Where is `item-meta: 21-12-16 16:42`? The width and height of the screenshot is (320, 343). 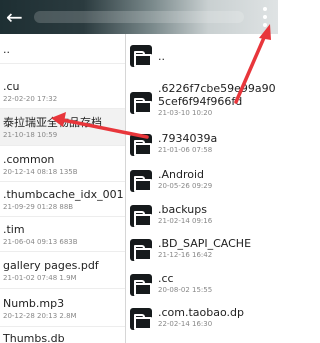 item-meta: 21-12-16 16:42 is located at coordinates (185, 255).